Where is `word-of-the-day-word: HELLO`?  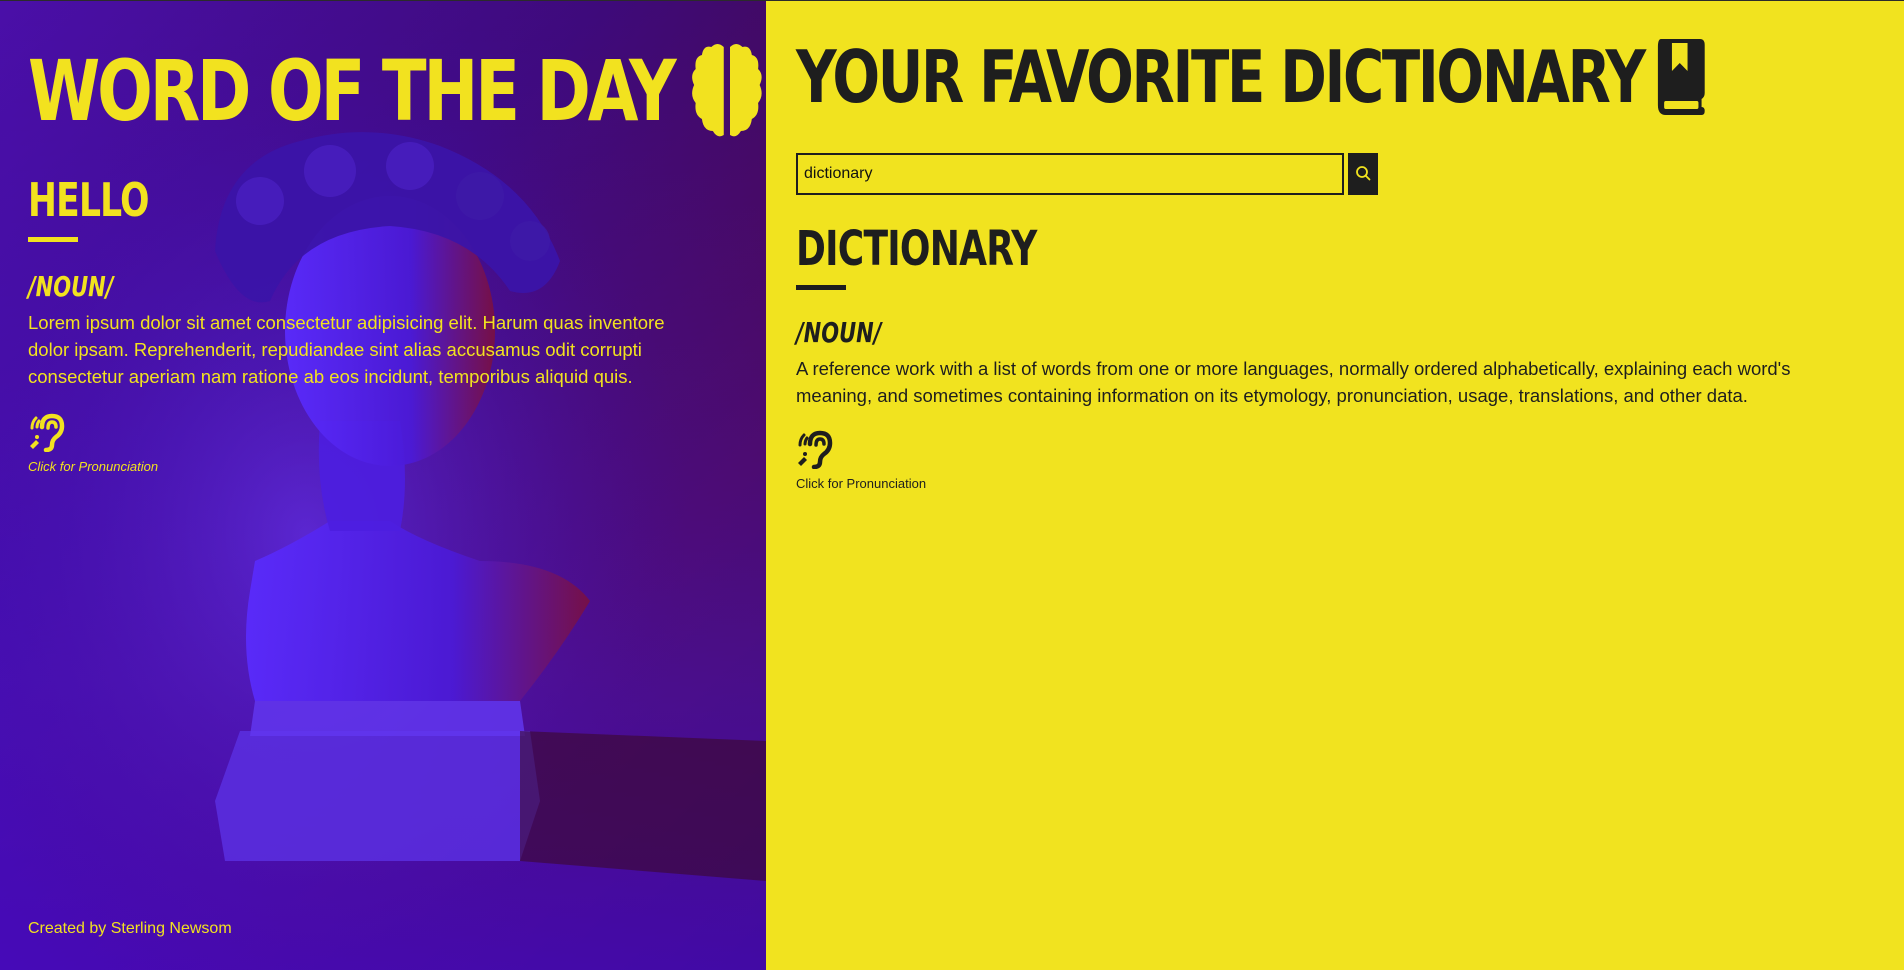 word-of-the-day-word: HELLO is located at coordinates (89, 200).